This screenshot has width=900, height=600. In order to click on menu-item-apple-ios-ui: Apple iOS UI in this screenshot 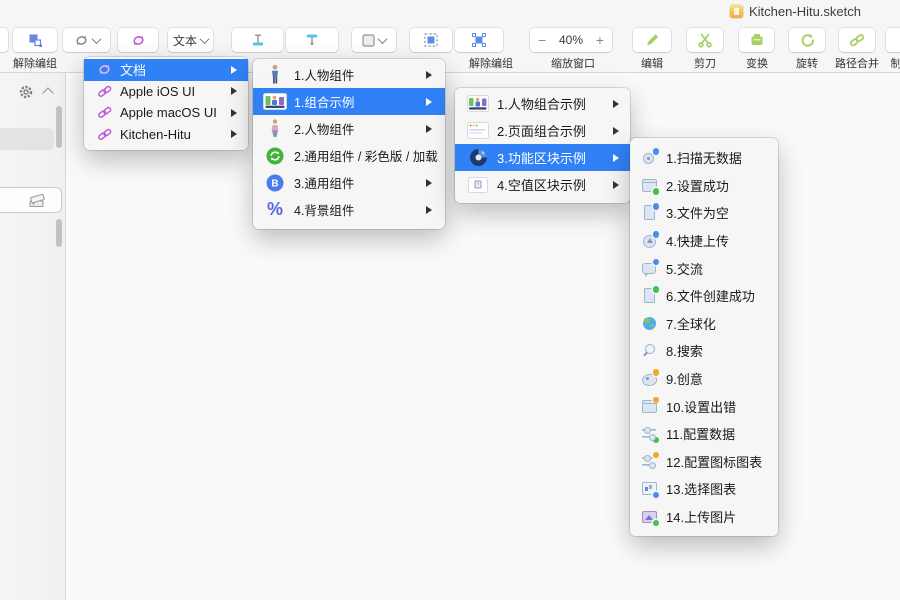, I will do `click(166, 92)`.